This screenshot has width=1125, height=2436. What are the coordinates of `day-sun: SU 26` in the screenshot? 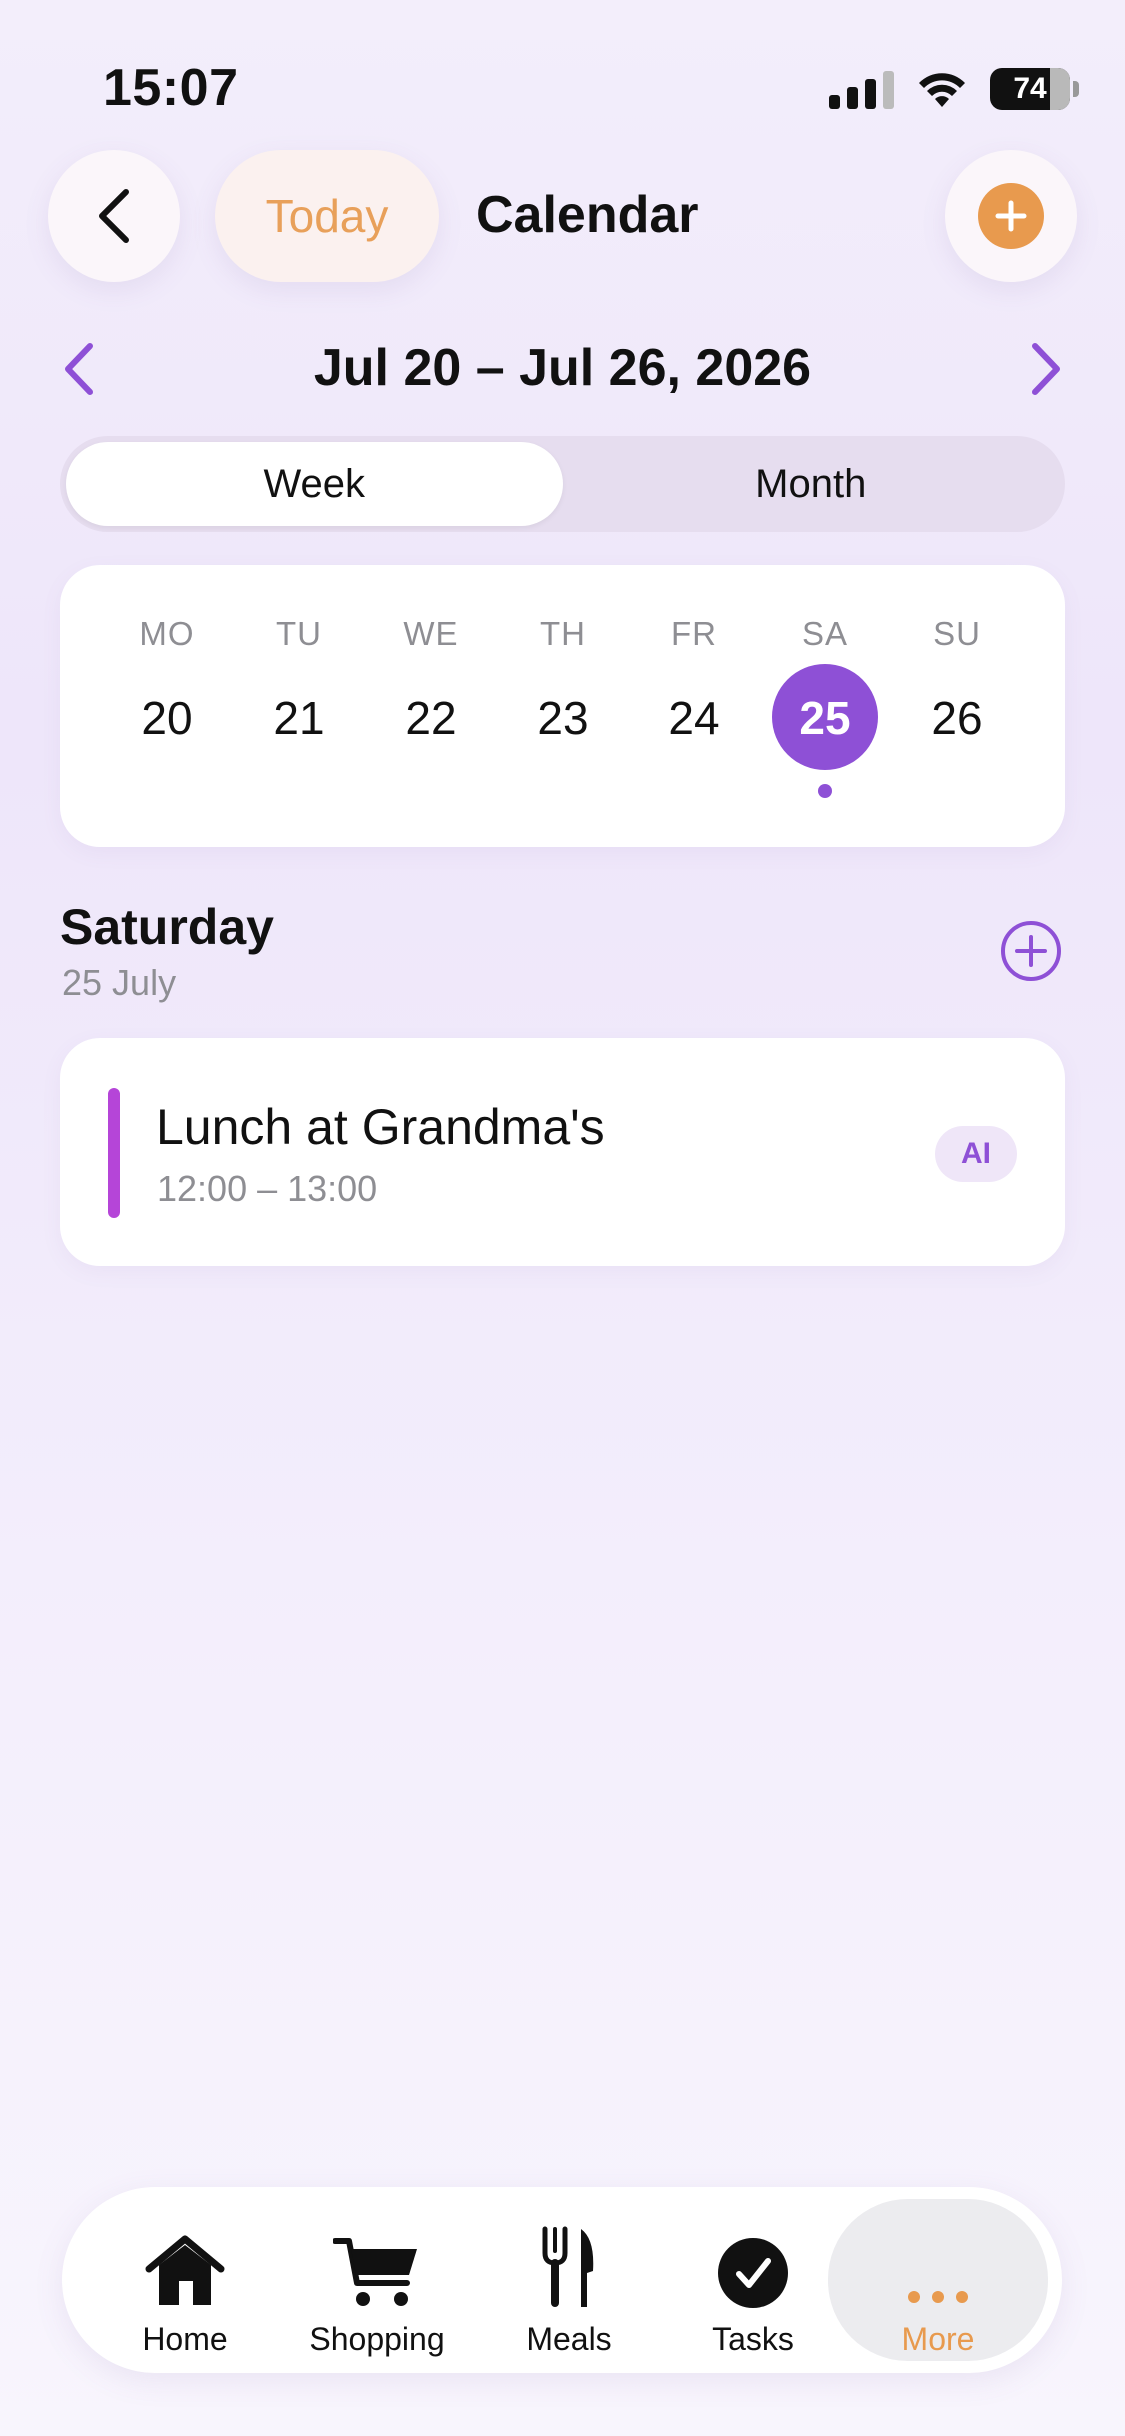 It's located at (957, 706).